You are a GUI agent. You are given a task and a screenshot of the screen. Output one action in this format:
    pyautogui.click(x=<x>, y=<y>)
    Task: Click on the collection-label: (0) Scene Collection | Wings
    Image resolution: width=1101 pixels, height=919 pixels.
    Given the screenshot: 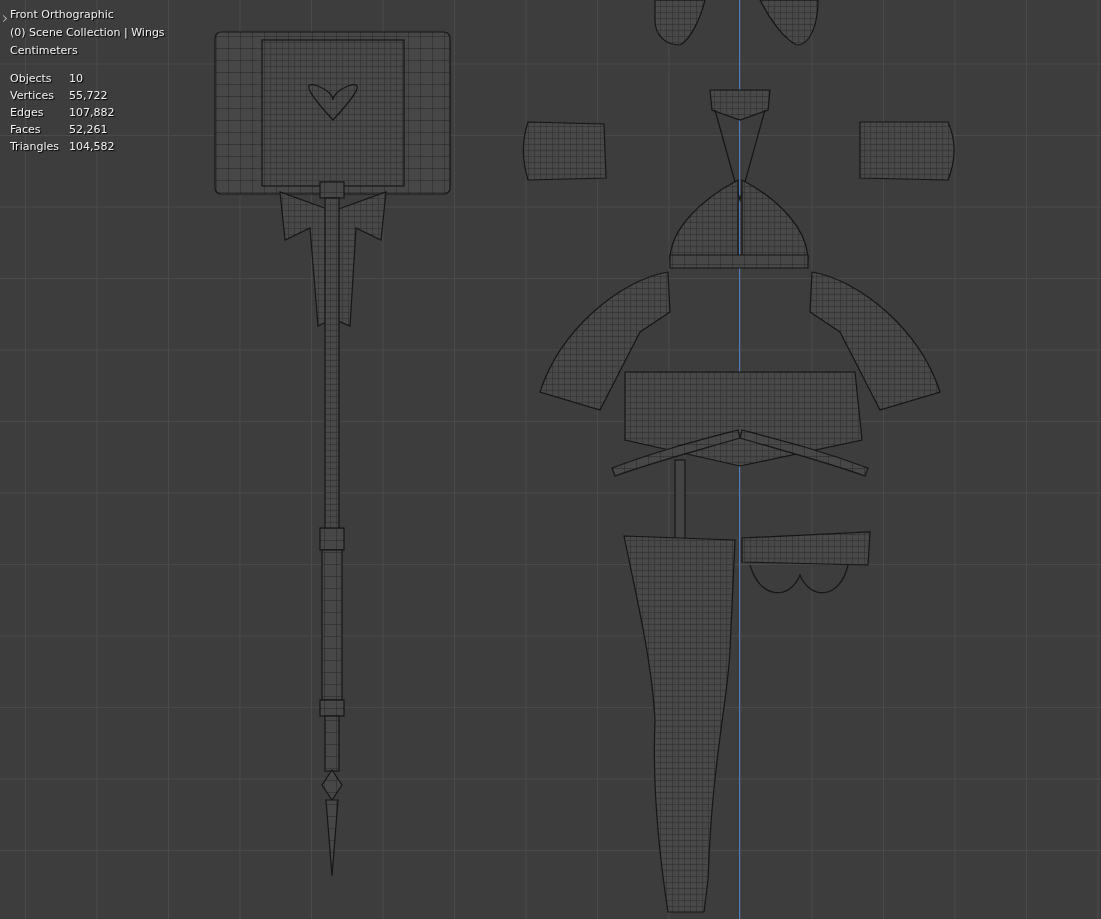 What is the action you would take?
    pyautogui.click(x=87, y=33)
    